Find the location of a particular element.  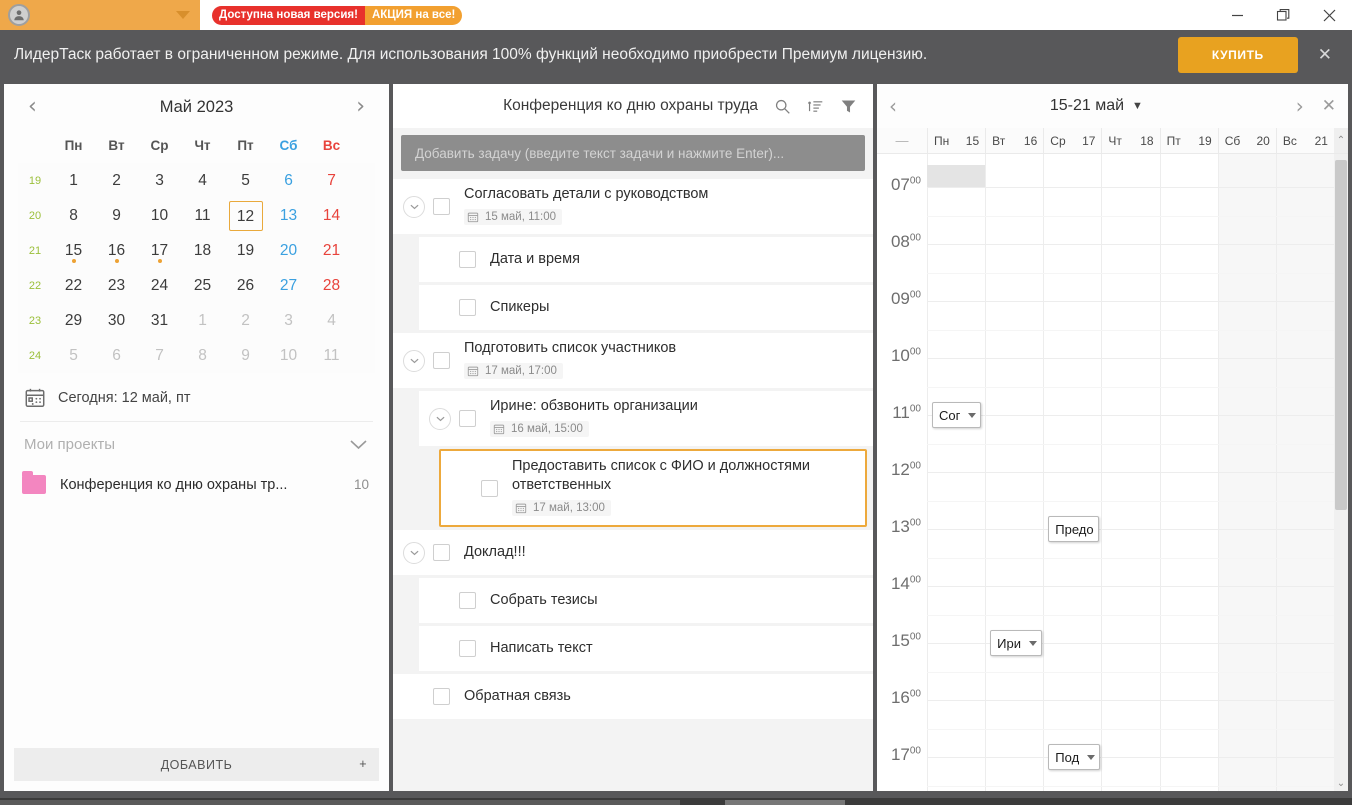

week-day-header: Чт 18 is located at coordinates (1130, 140).